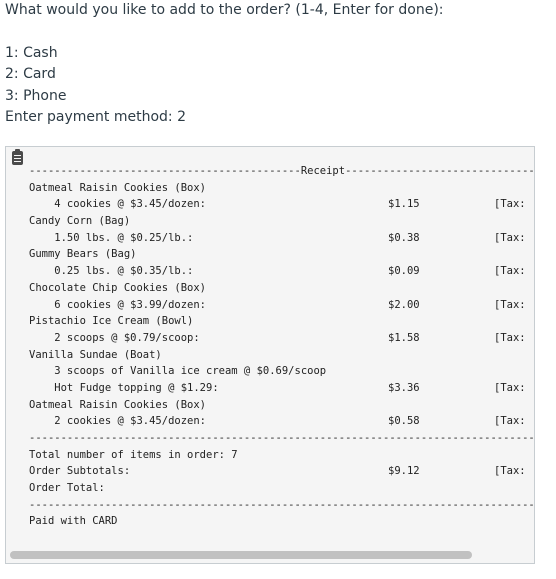 The height and width of the screenshot is (579, 556). Describe the element at coordinates (80, 471) in the screenshot. I see `subtotals-label: Order Subtotals:` at that location.